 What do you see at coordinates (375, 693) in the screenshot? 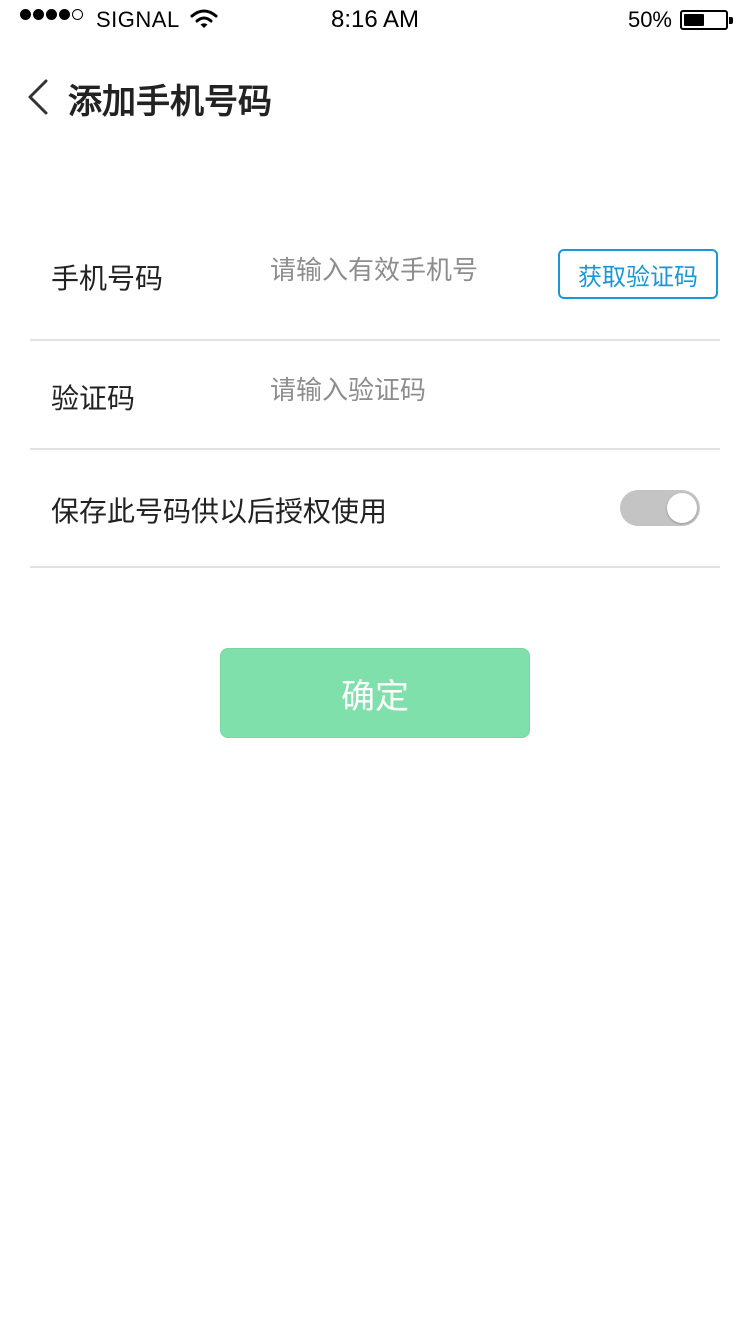
I see `confirm-button: 确定` at bounding box center [375, 693].